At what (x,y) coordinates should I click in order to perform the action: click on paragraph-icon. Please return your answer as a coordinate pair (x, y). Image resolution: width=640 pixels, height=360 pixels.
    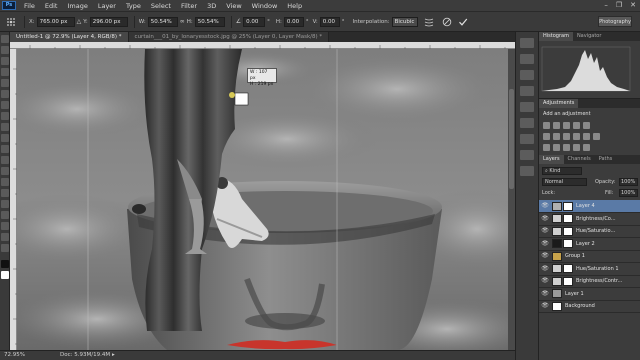
    Looking at the image, I should click on (527, 139).